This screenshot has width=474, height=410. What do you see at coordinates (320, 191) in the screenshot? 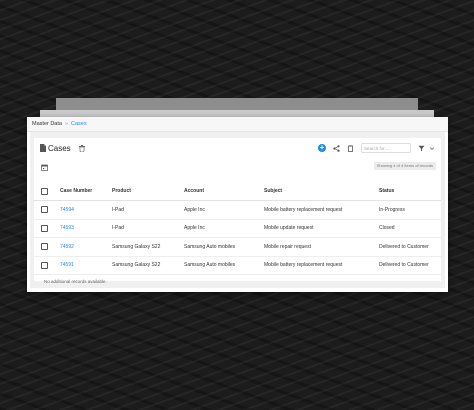
I see `column-header-subject: Subject` at bounding box center [320, 191].